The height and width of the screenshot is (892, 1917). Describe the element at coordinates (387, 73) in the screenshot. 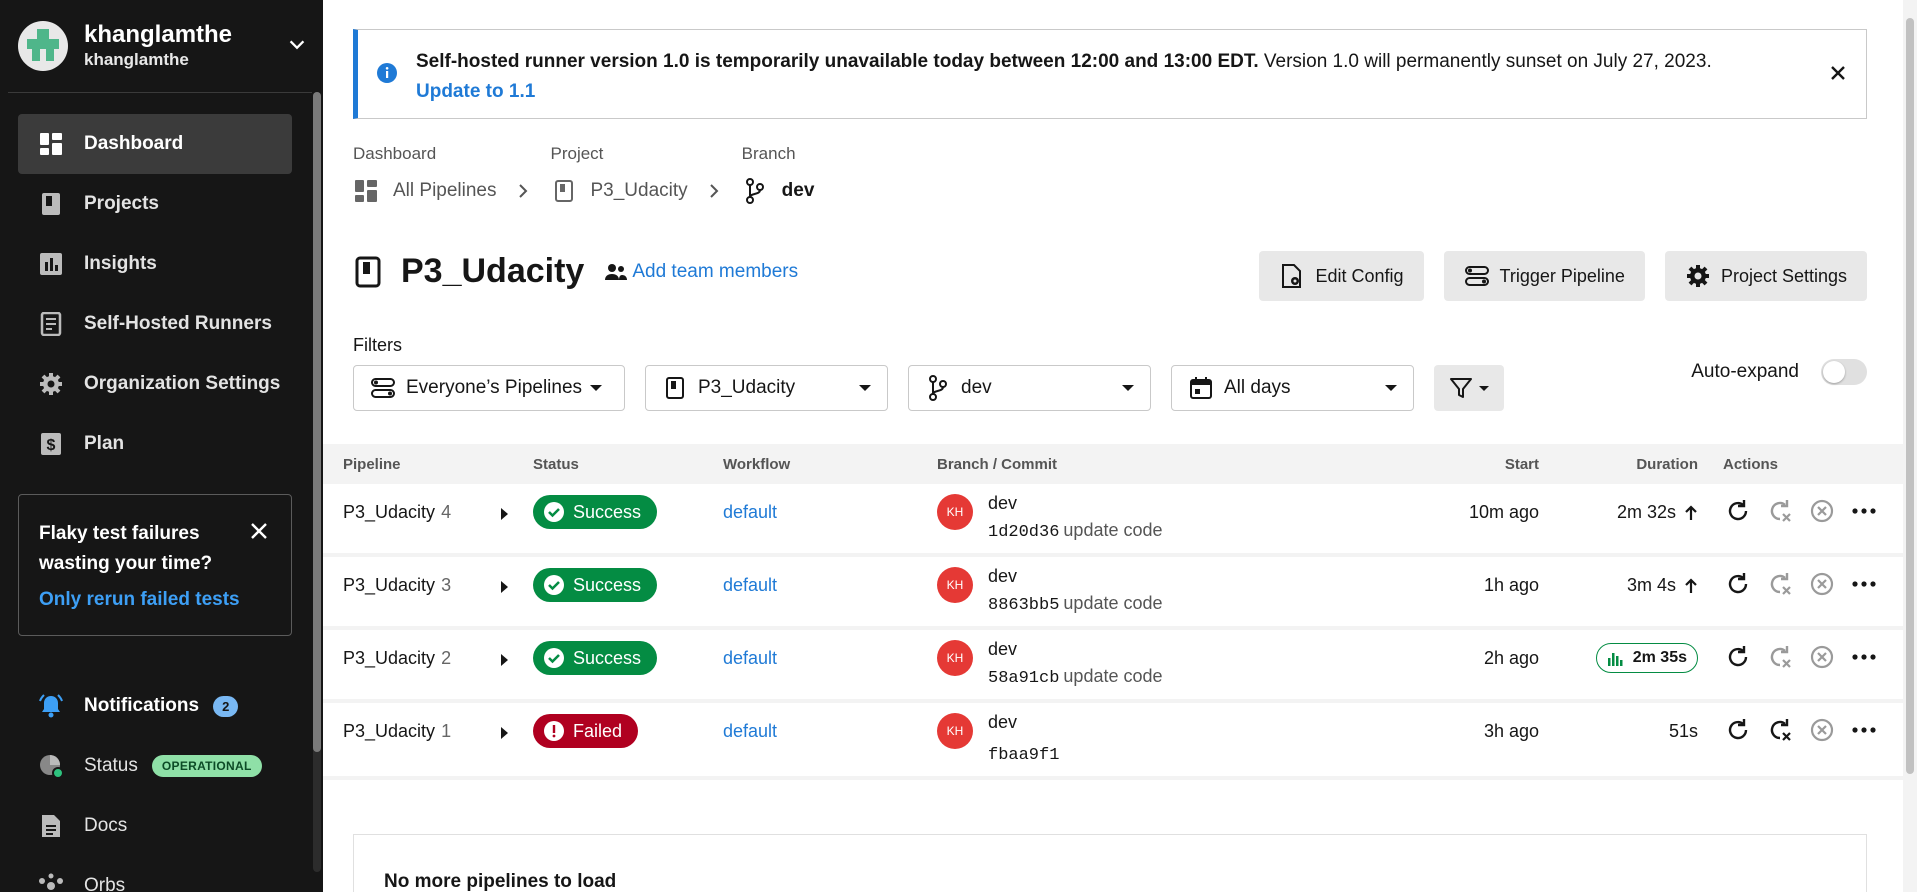

I see `info-icon` at that location.